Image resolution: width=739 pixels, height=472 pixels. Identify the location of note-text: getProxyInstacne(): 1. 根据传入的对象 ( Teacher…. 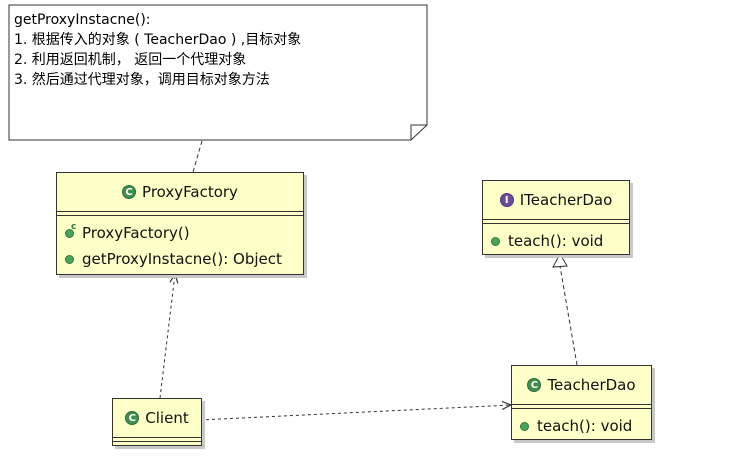
(213, 50).